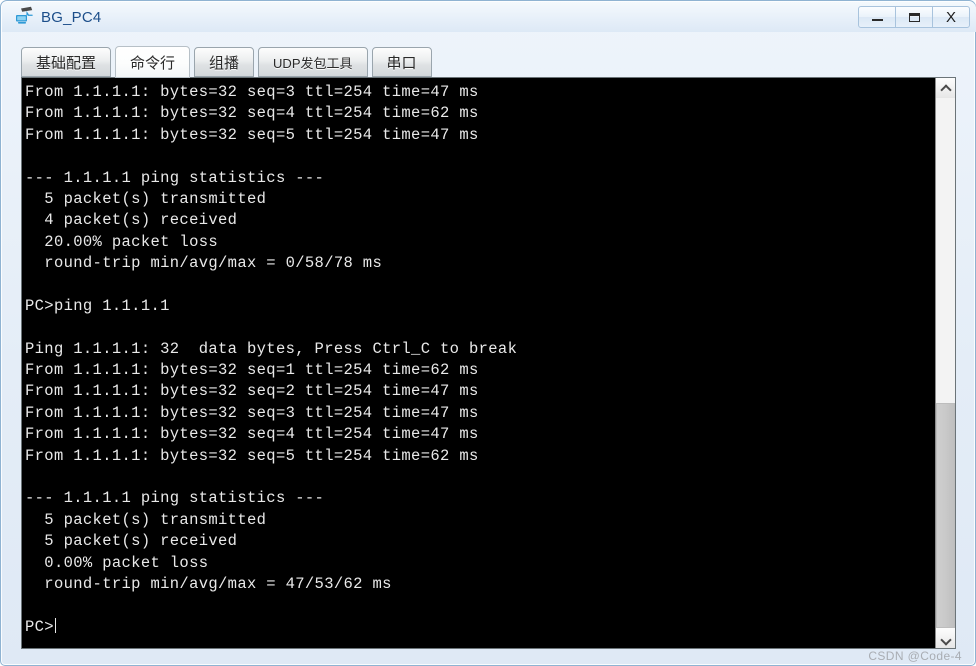 Image resolution: width=976 pixels, height=666 pixels. I want to click on scroll-down-button, so click(945, 638).